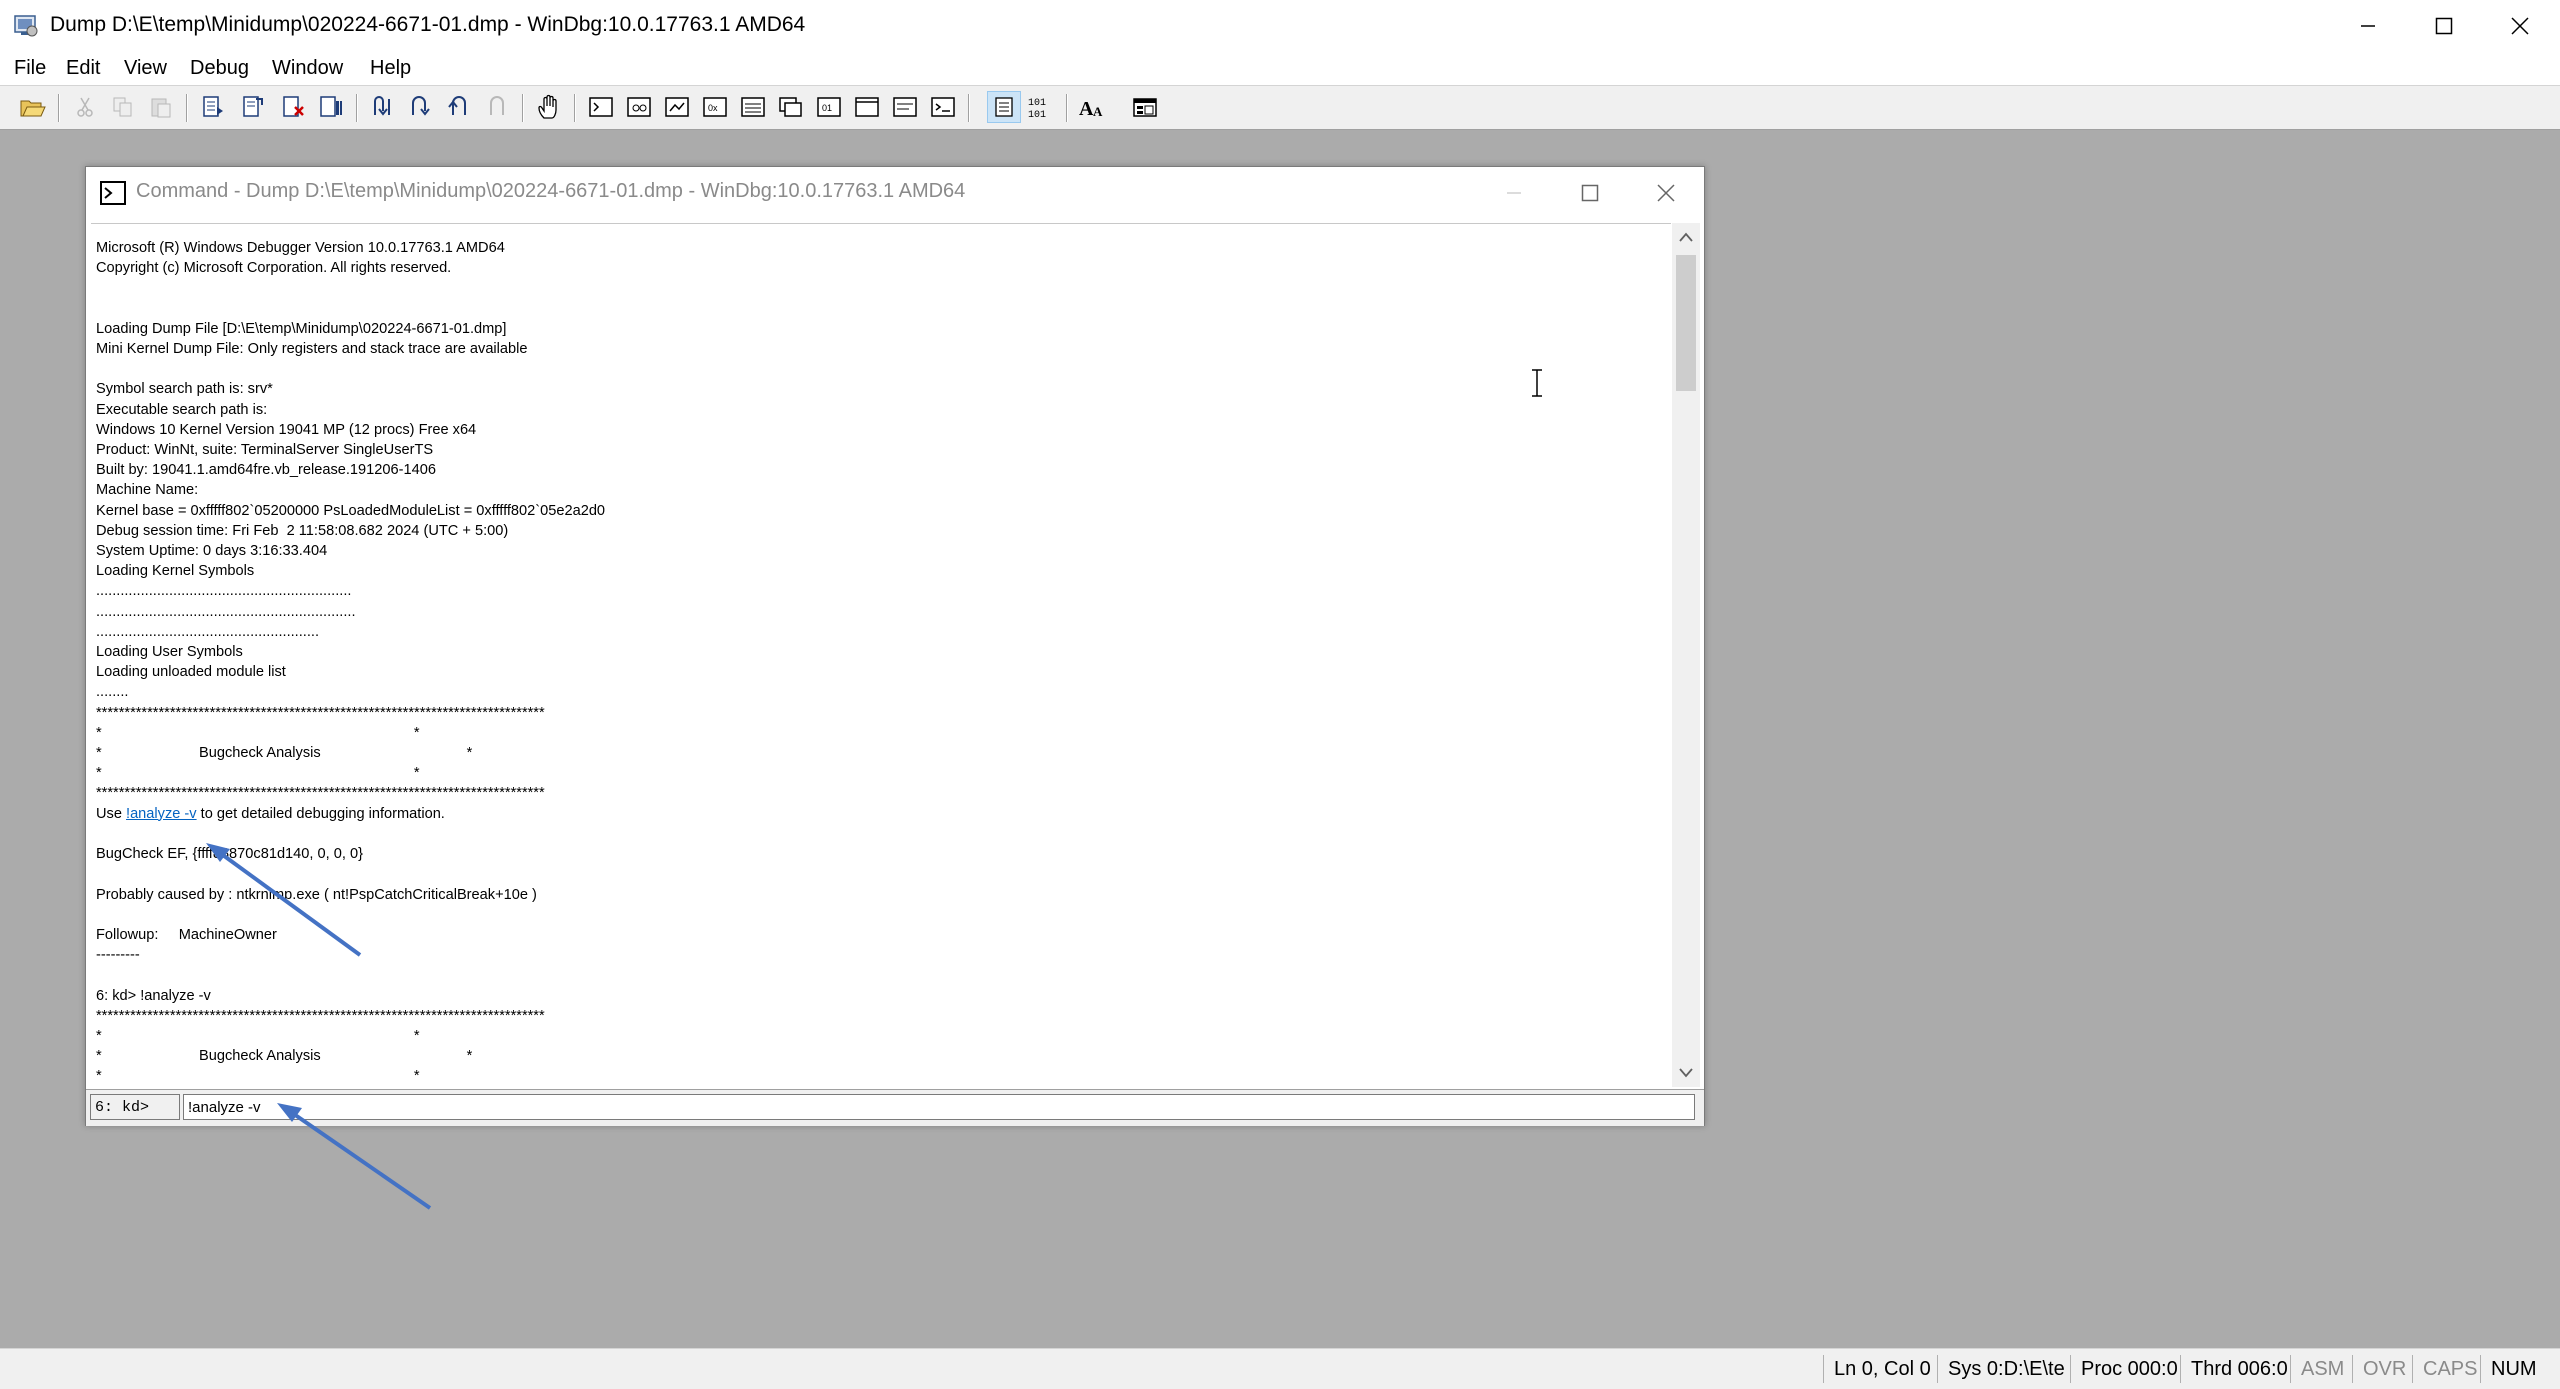  I want to click on menu-debug: Debug, so click(219, 68).